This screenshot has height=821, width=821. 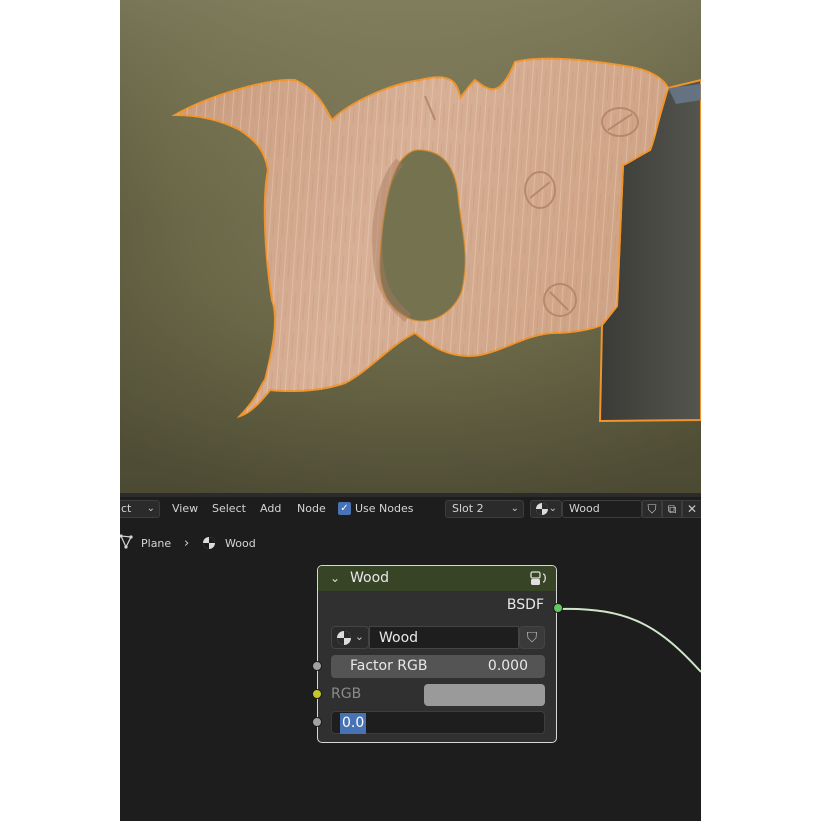 I want to click on mesh-object-icon, so click(x=127, y=544).